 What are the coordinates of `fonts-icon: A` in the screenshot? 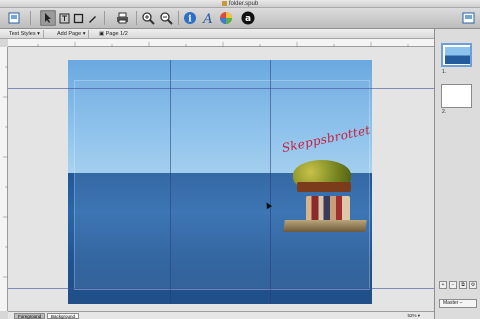 It's located at (208, 18).